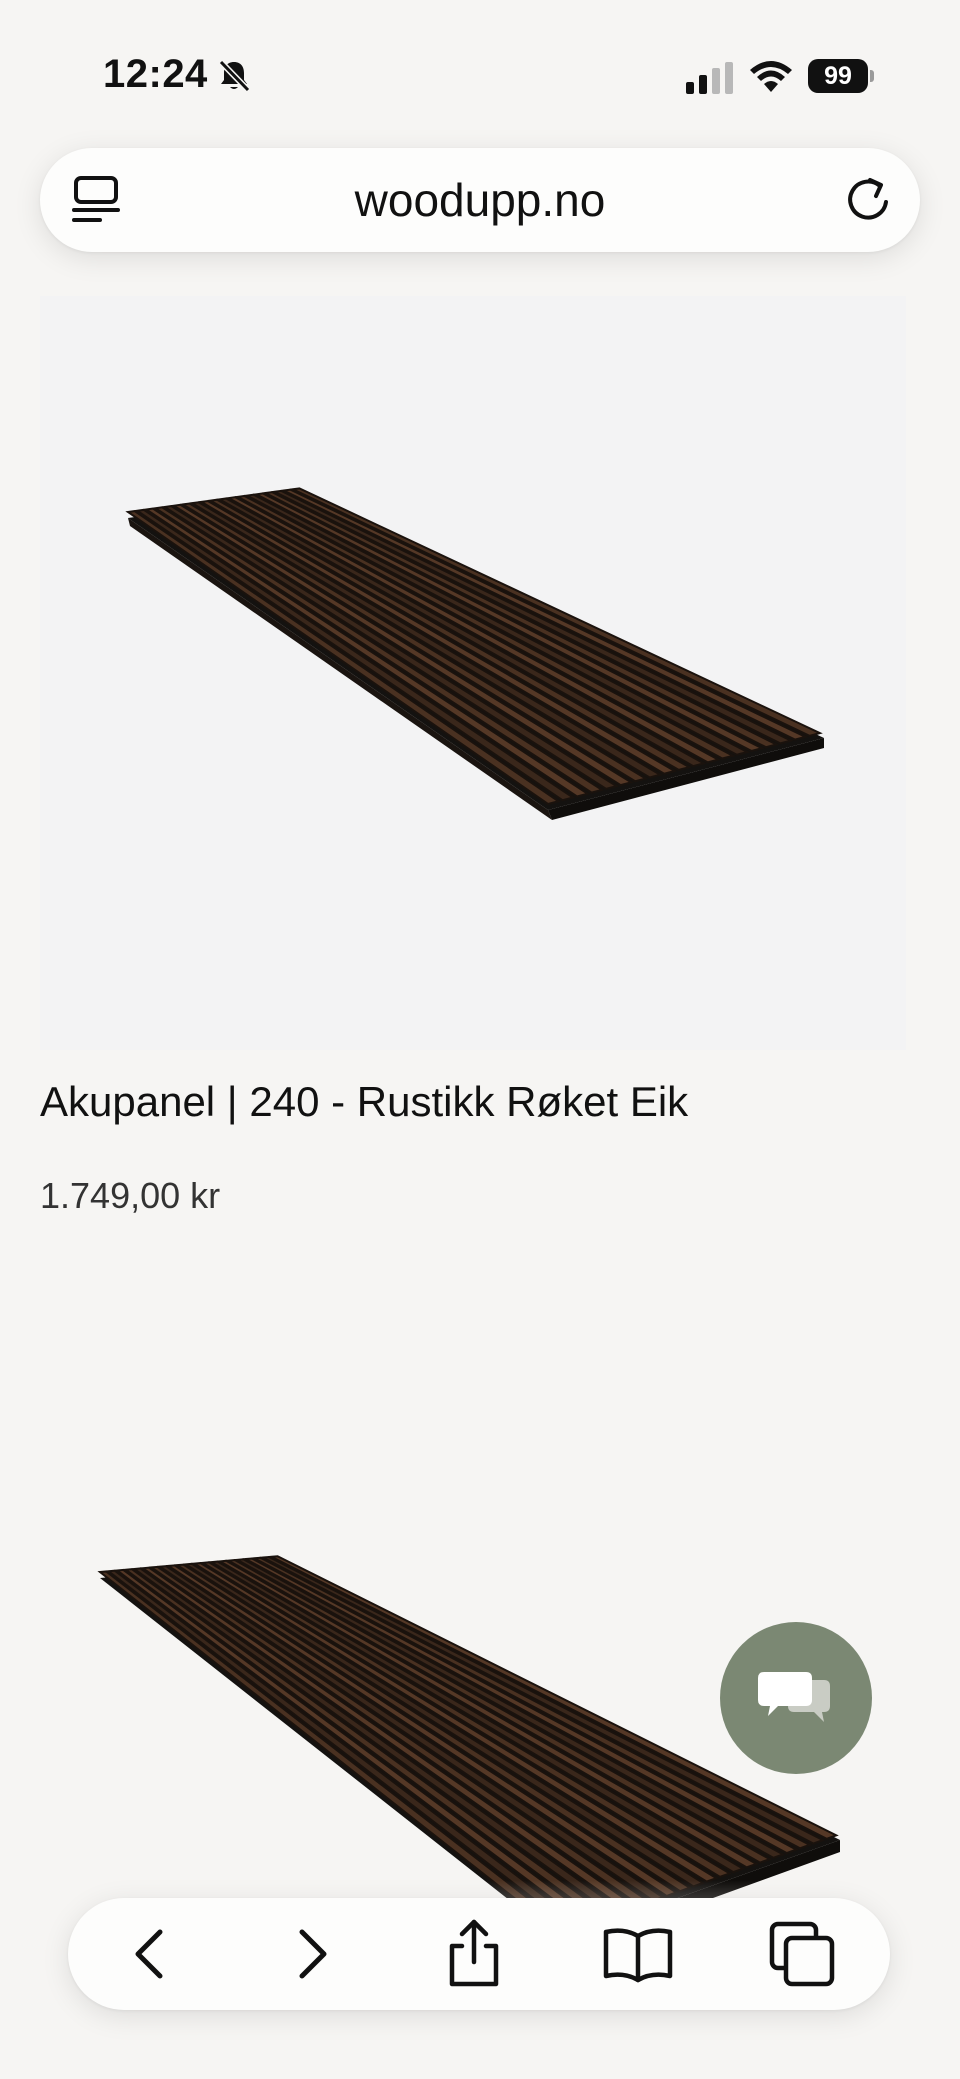 This screenshot has width=960, height=2079. I want to click on wifi-icon, so click(771, 76).